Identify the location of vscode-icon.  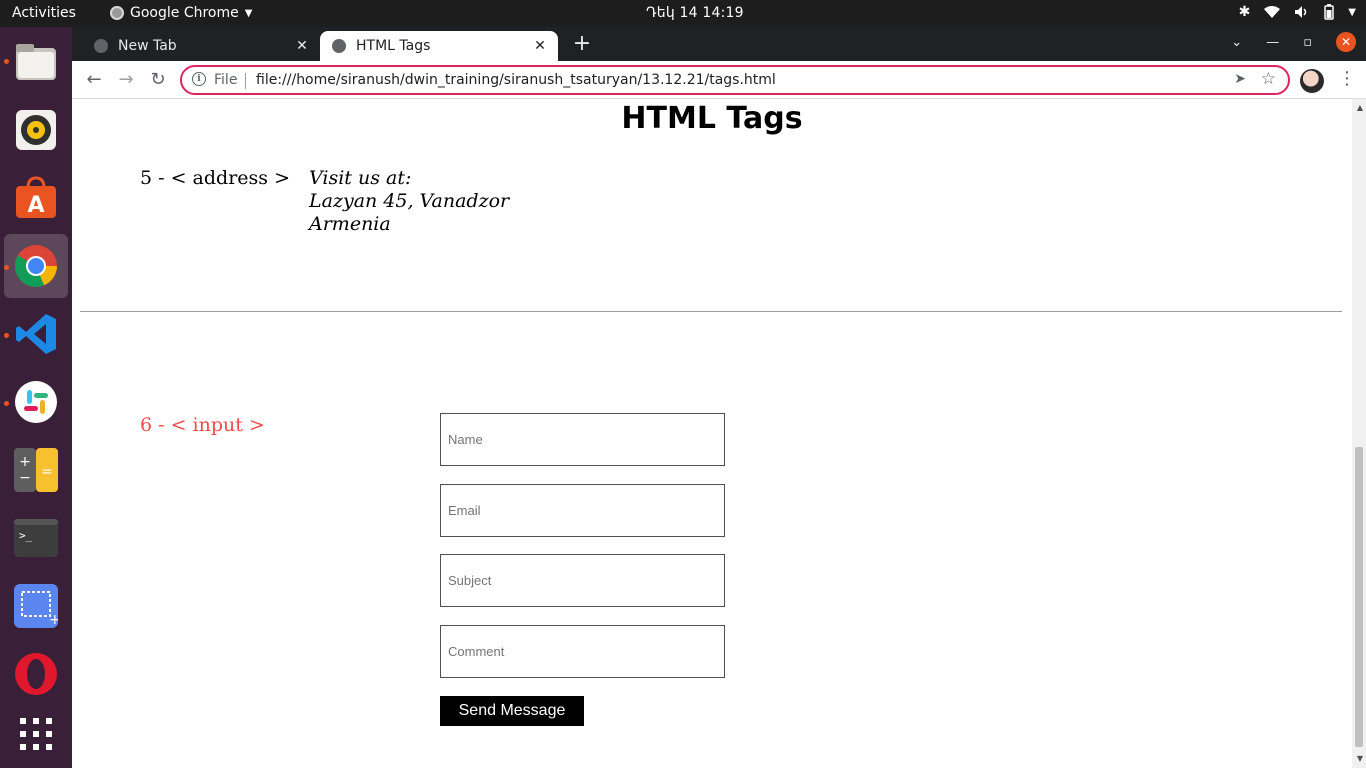
(36, 334).